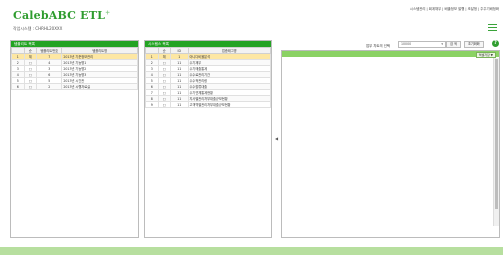 The image size is (503, 255). I want to click on session-info: 작업시스템 : CHRHL20XXX, so click(38, 28).